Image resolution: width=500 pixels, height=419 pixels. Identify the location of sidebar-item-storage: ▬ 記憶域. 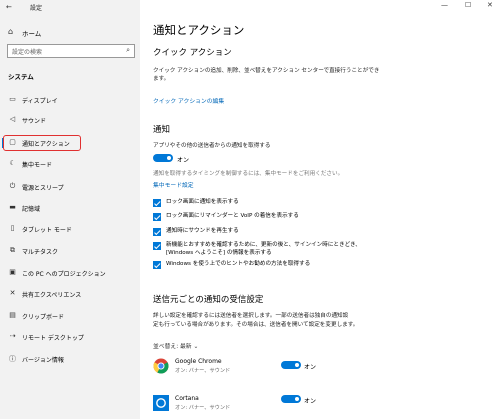
(70, 208).